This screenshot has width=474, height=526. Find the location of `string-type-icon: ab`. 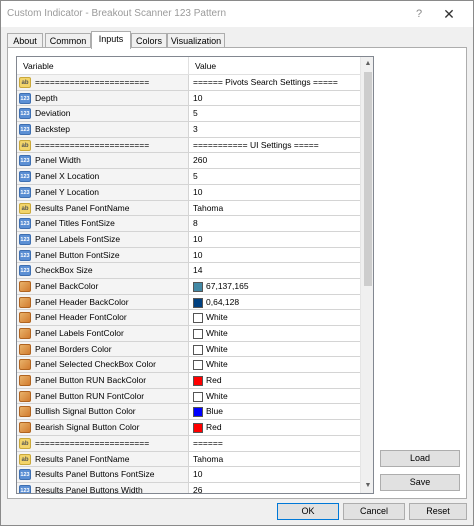

string-type-icon: ab is located at coordinates (25, 82).